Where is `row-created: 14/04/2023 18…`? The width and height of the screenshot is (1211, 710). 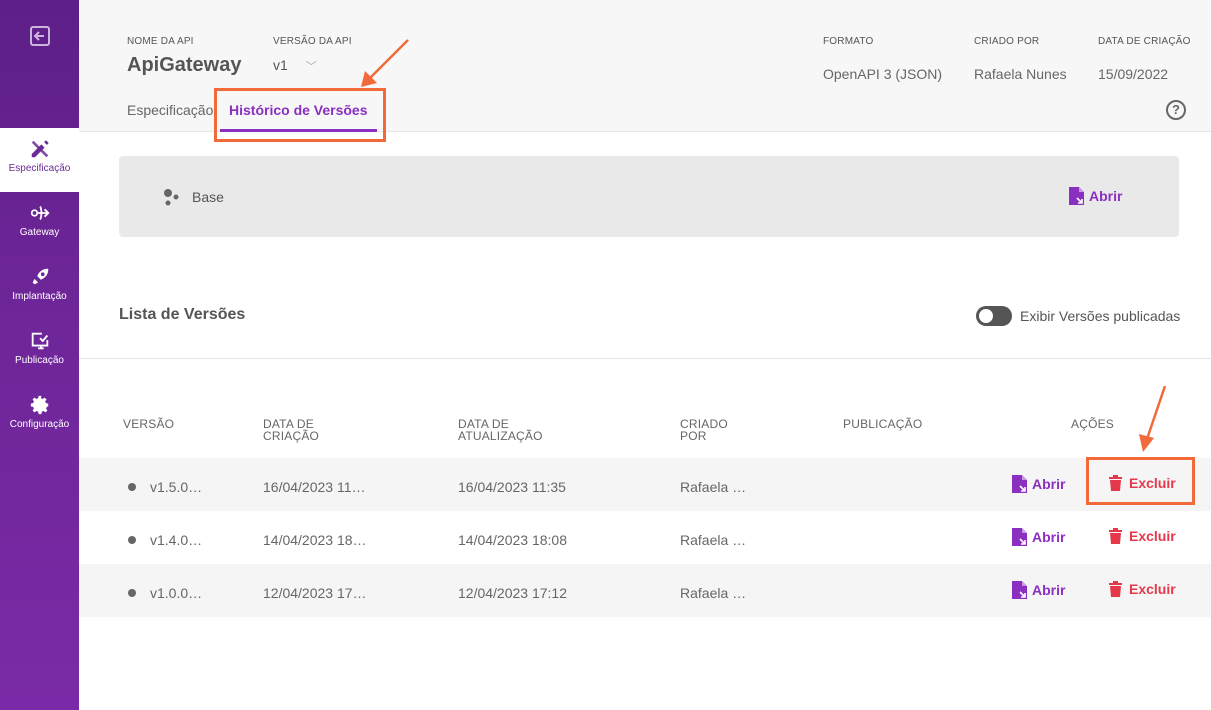
row-created: 14/04/2023 18… is located at coordinates (315, 540).